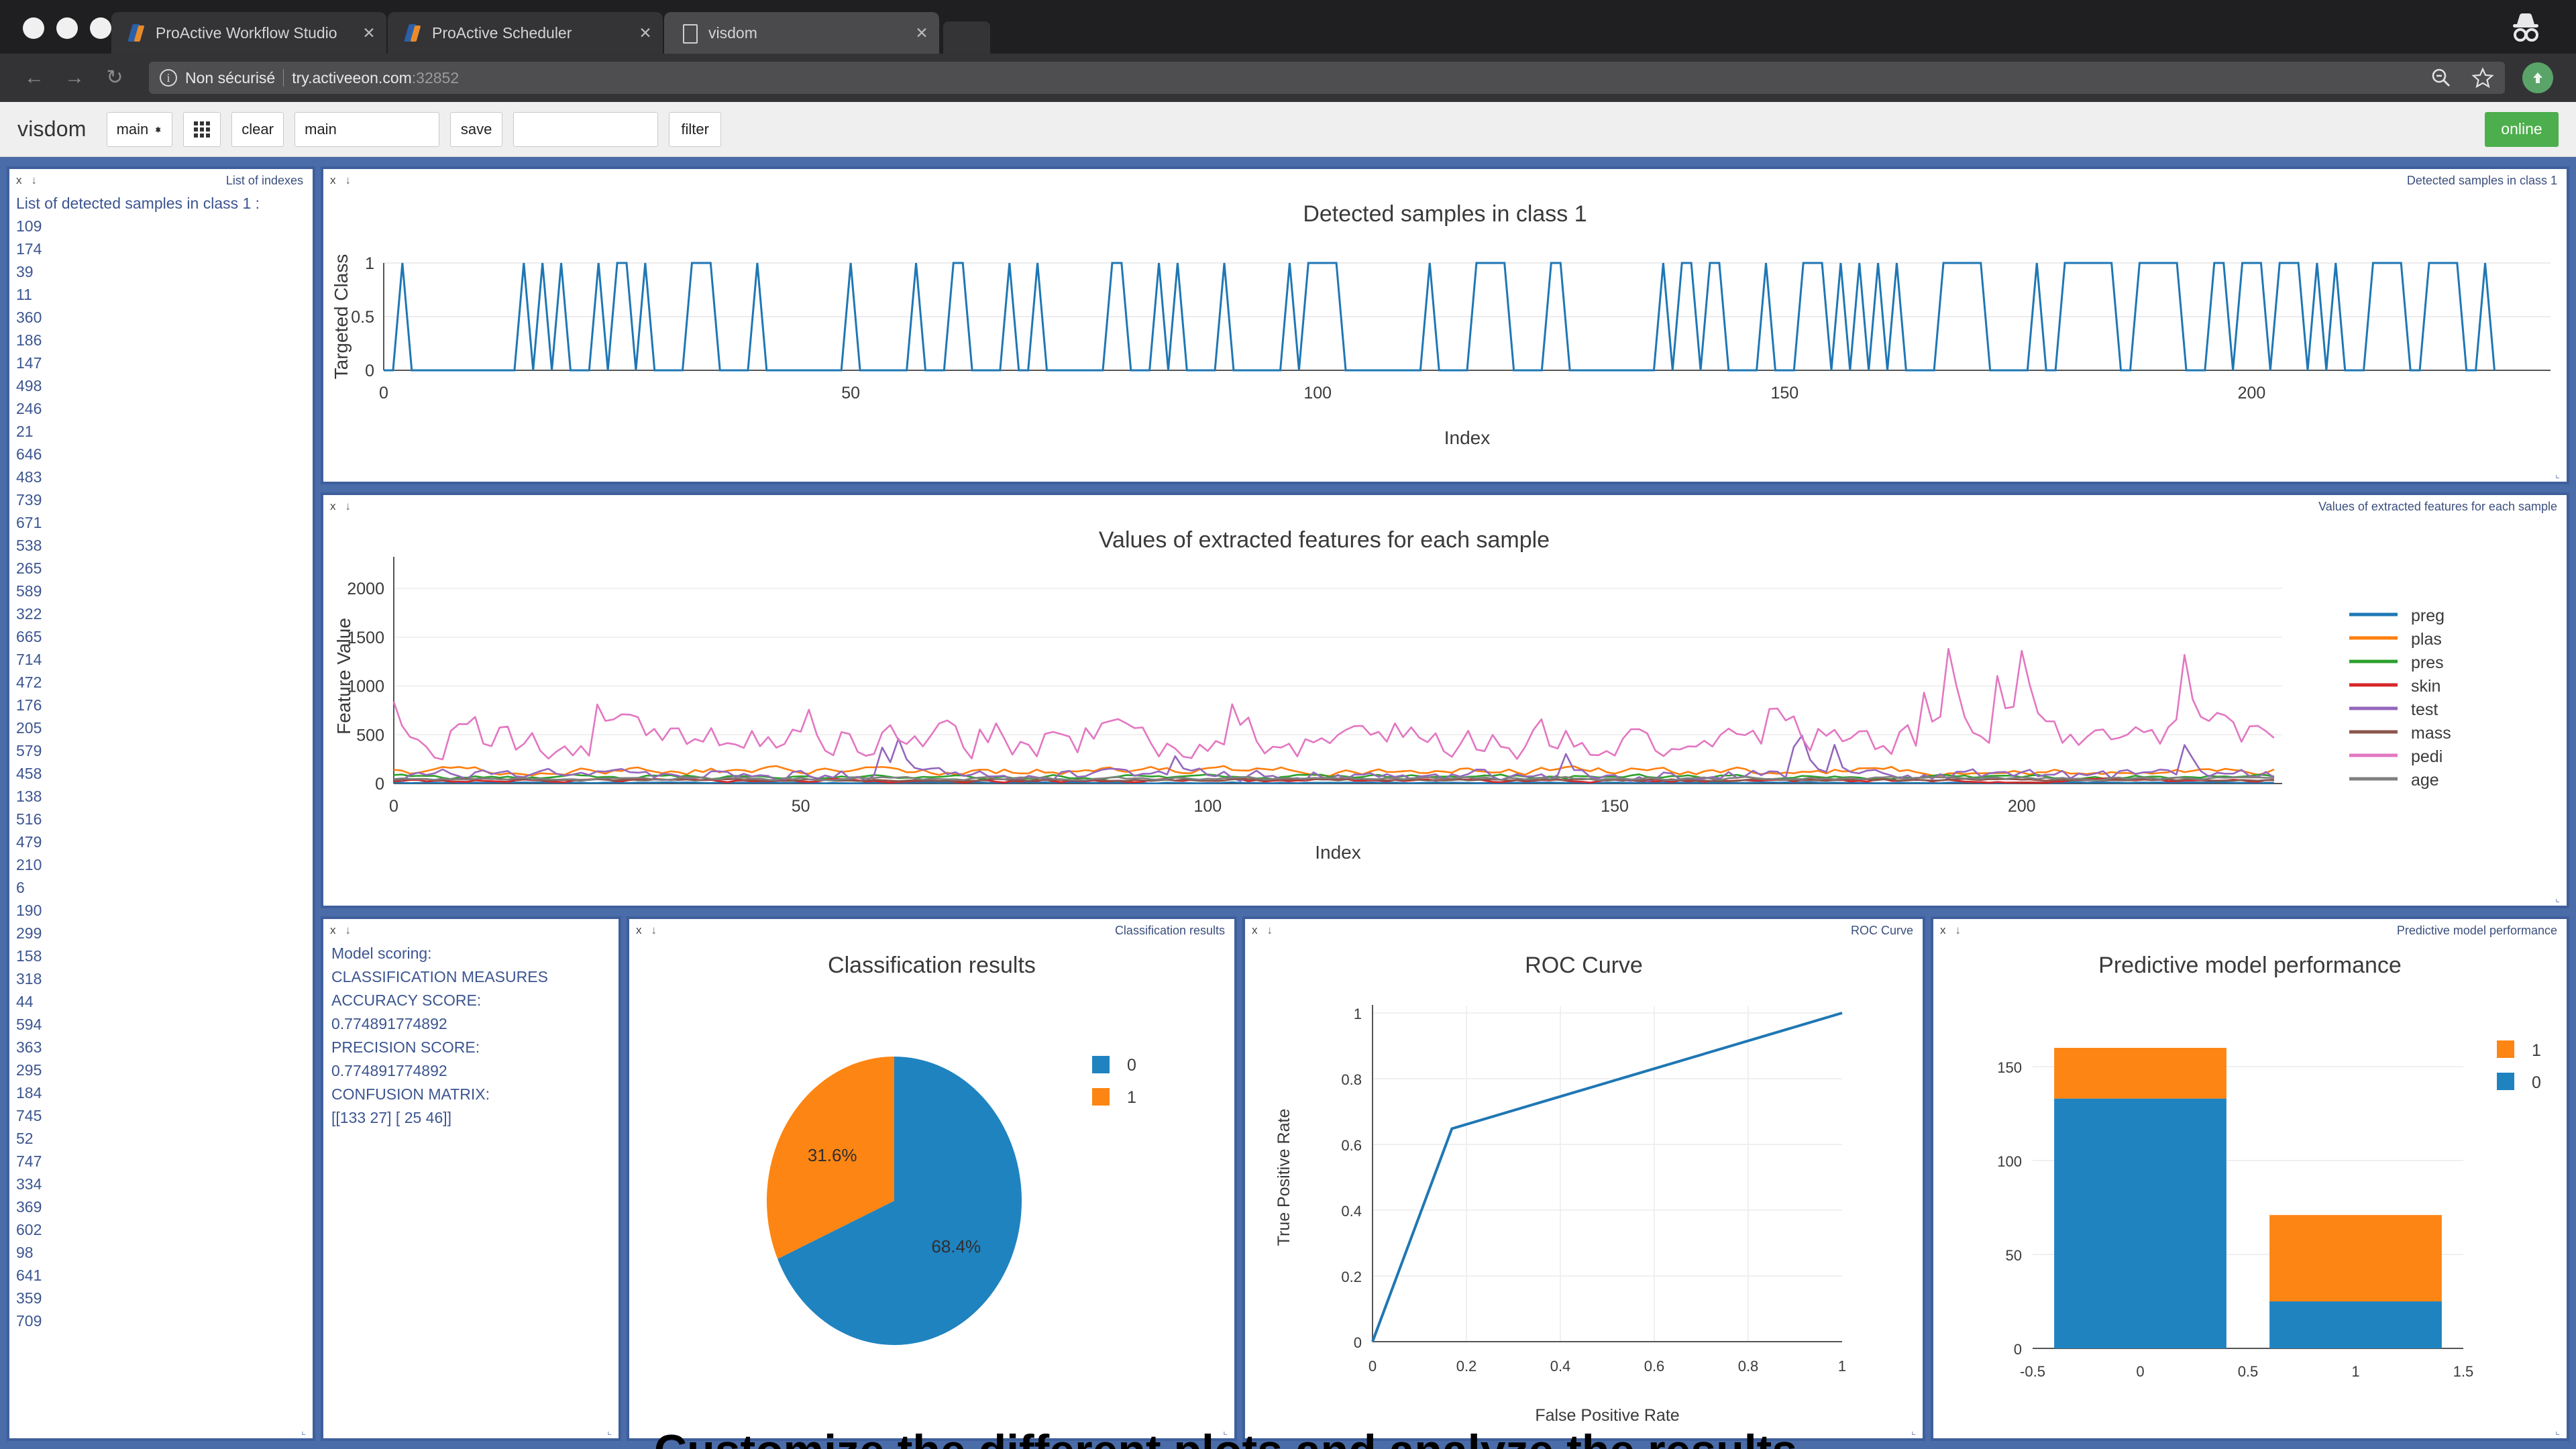 The width and height of the screenshot is (2576, 1449). I want to click on svg-text: Targeted Class, so click(341, 317).